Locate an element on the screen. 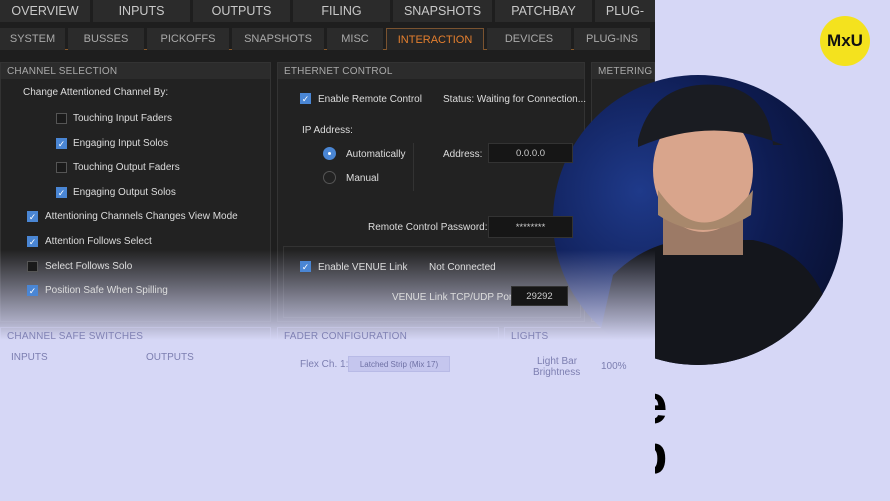 Image resolution: width=890 pixels, height=501 pixels. radio-label: Manual is located at coordinates (362, 178).